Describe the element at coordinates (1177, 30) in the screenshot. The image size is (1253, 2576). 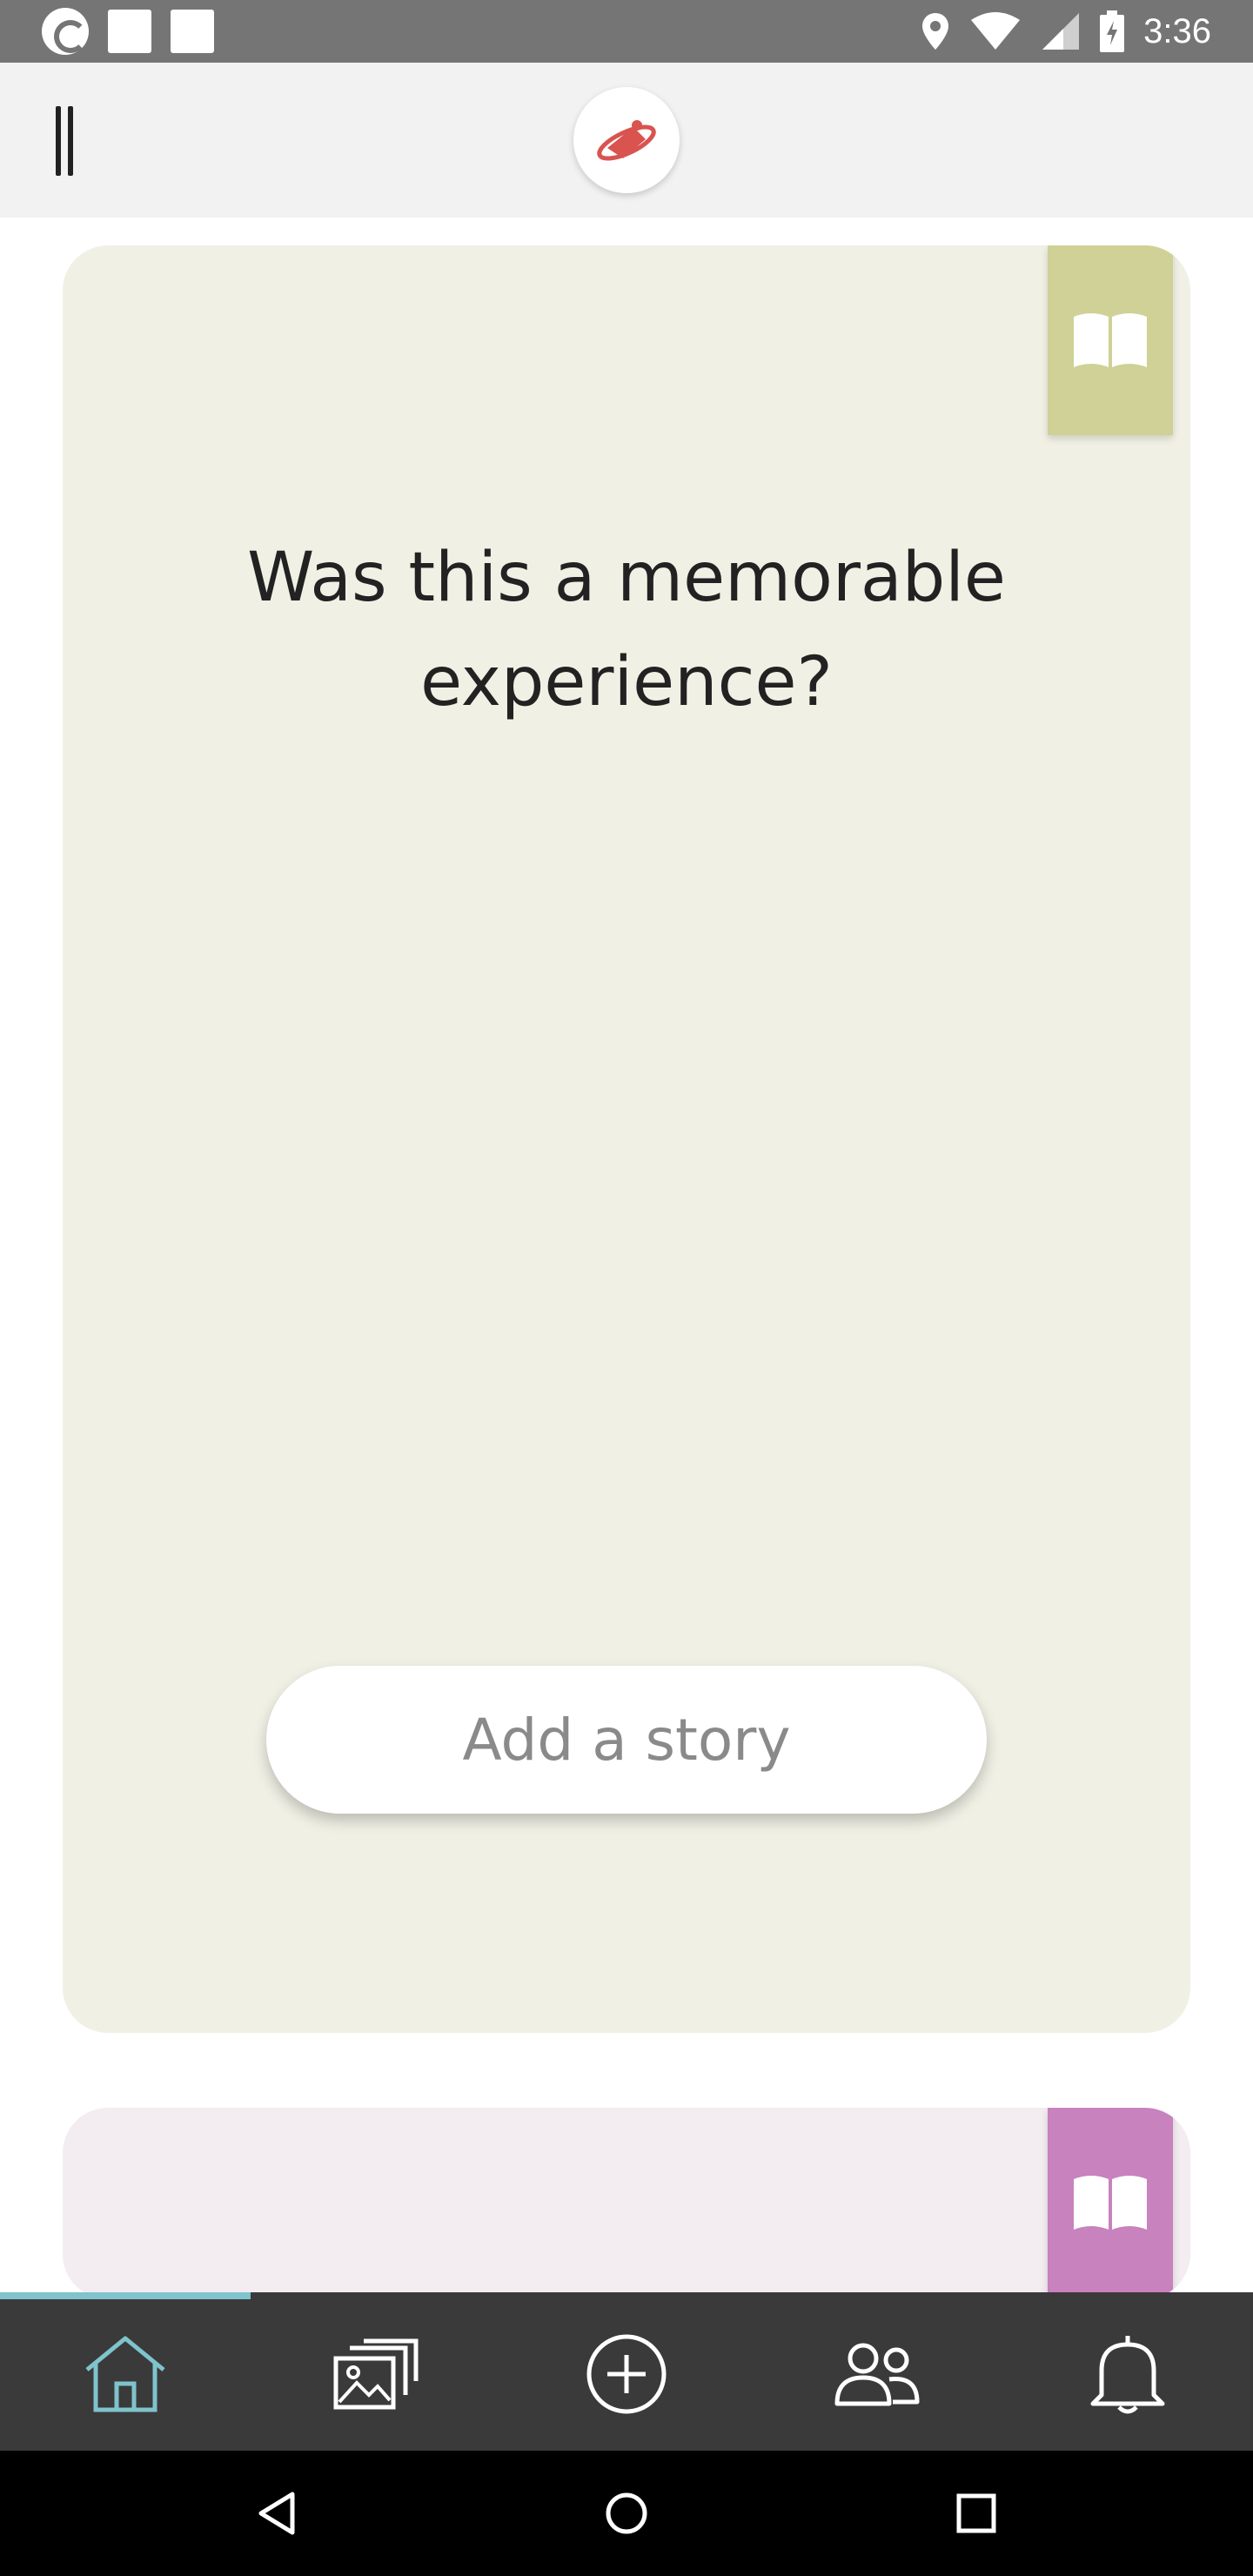
I see `clock: 3:36` at that location.